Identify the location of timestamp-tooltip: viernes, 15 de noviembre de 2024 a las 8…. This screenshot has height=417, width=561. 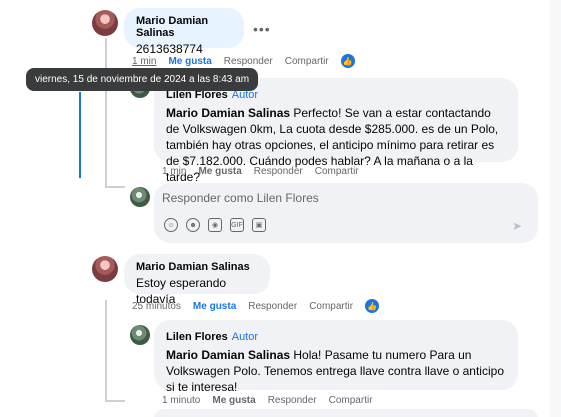
(142, 79).